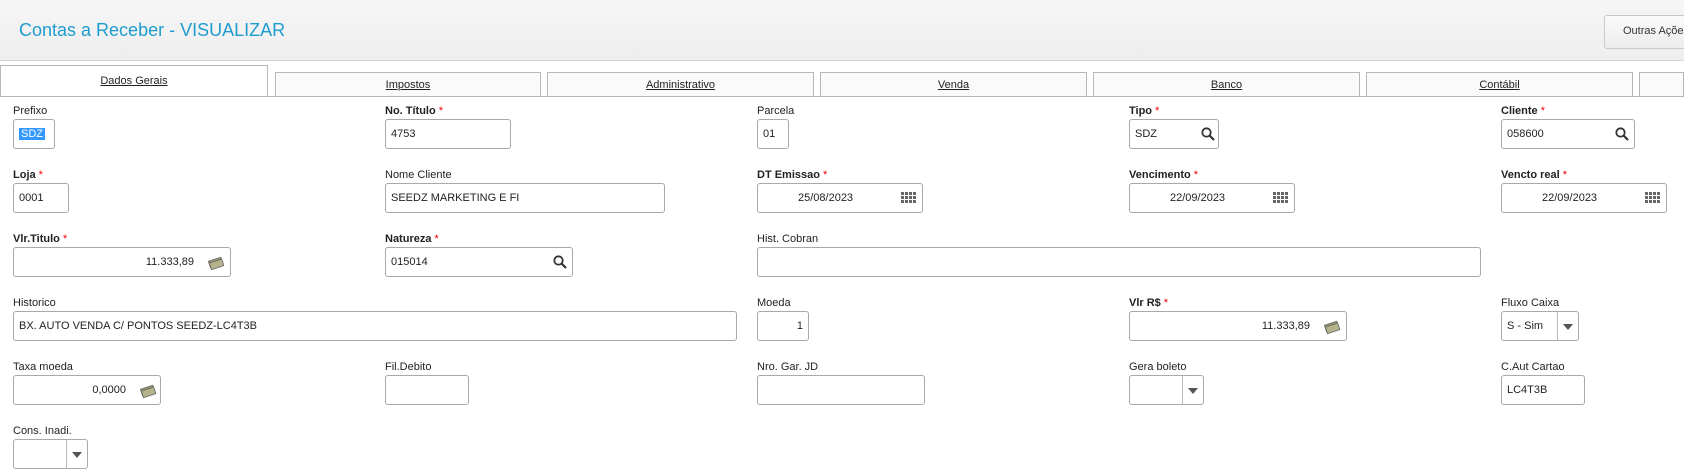  Describe the element at coordinates (1212, 198) in the screenshot. I see `vencimento-field: 22/09/2023` at that location.